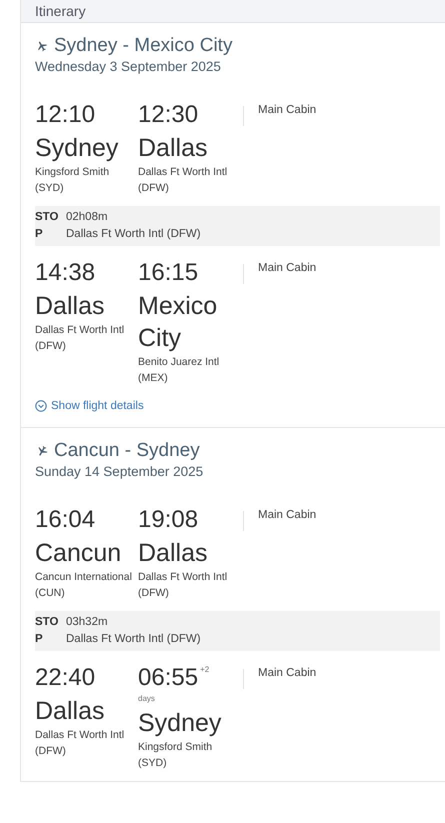 This screenshot has height=823, width=445. I want to click on arrival-city: Mexico City, so click(178, 322).